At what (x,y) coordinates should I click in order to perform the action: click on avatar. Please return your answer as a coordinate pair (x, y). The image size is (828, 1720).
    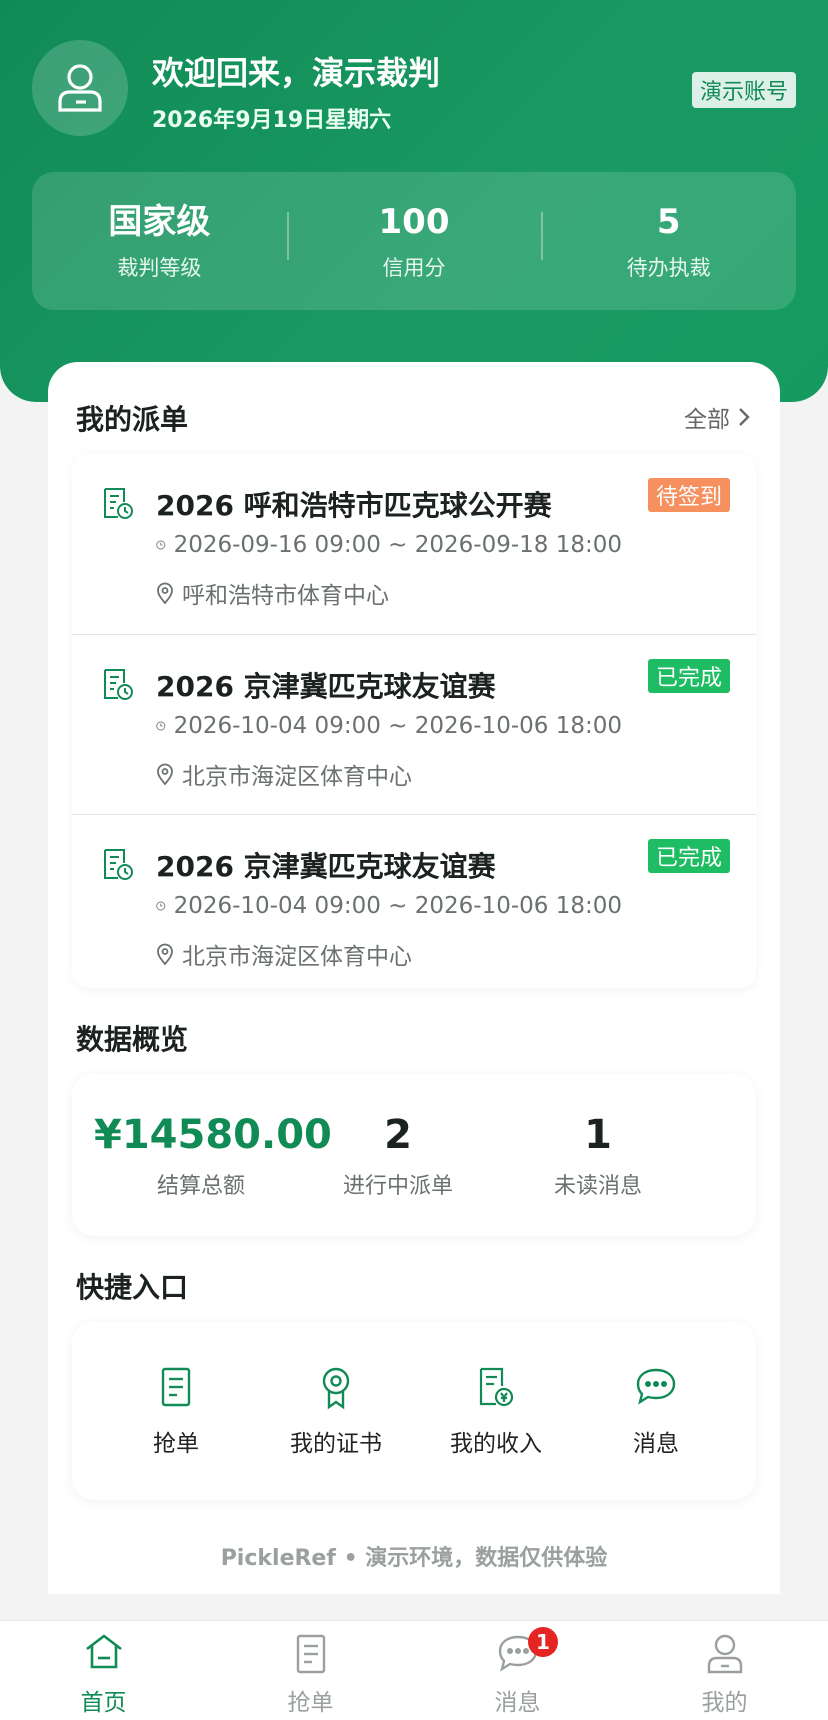
    Looking at the image, I should click on (80, 88).